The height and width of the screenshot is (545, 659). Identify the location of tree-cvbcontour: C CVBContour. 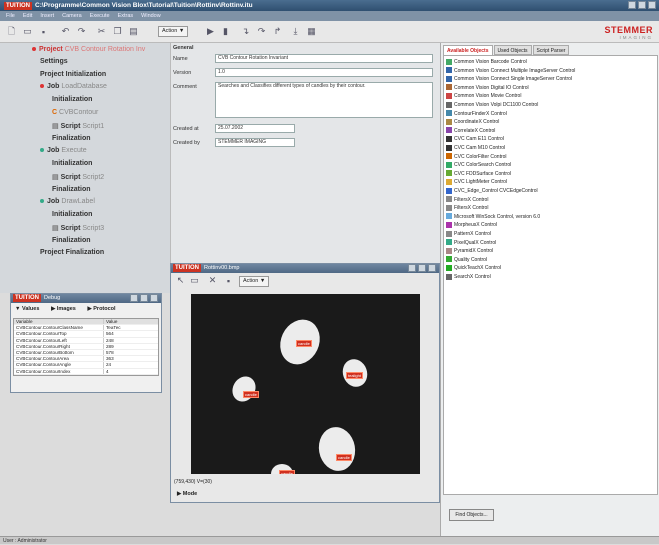
(75, 112).